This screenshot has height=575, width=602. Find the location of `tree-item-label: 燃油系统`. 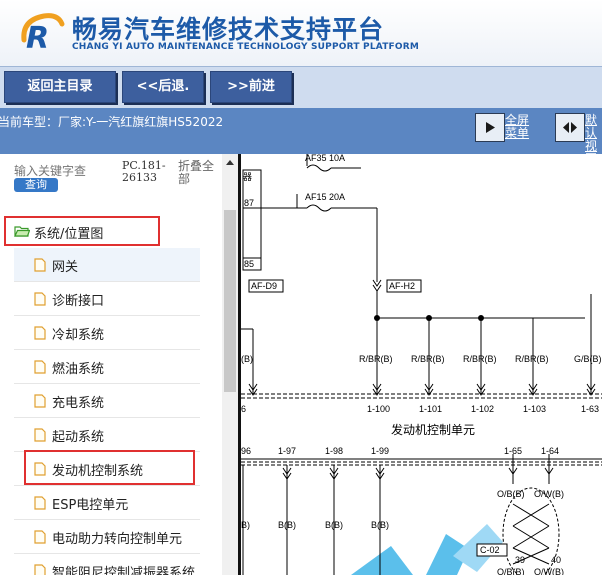

tree-item-label: 燃油系统 is located at coordinates (78, 369).